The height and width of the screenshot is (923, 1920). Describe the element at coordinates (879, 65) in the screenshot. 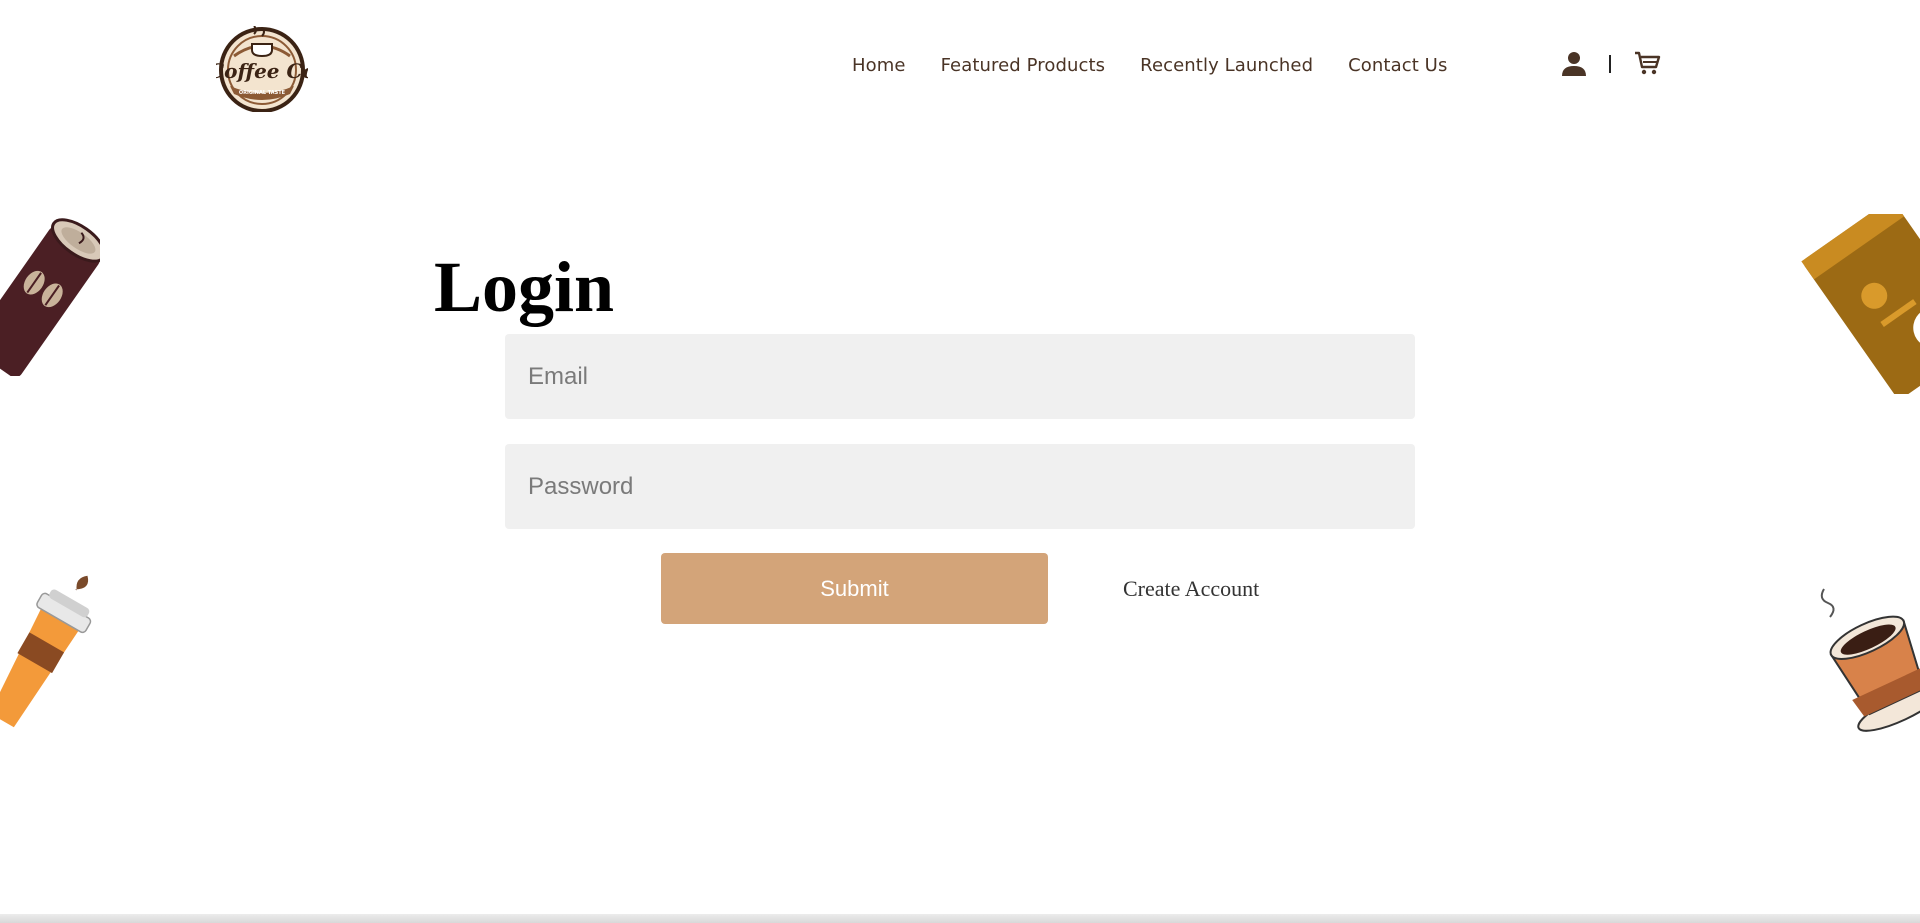

I see `nav-home: Home` at that location.